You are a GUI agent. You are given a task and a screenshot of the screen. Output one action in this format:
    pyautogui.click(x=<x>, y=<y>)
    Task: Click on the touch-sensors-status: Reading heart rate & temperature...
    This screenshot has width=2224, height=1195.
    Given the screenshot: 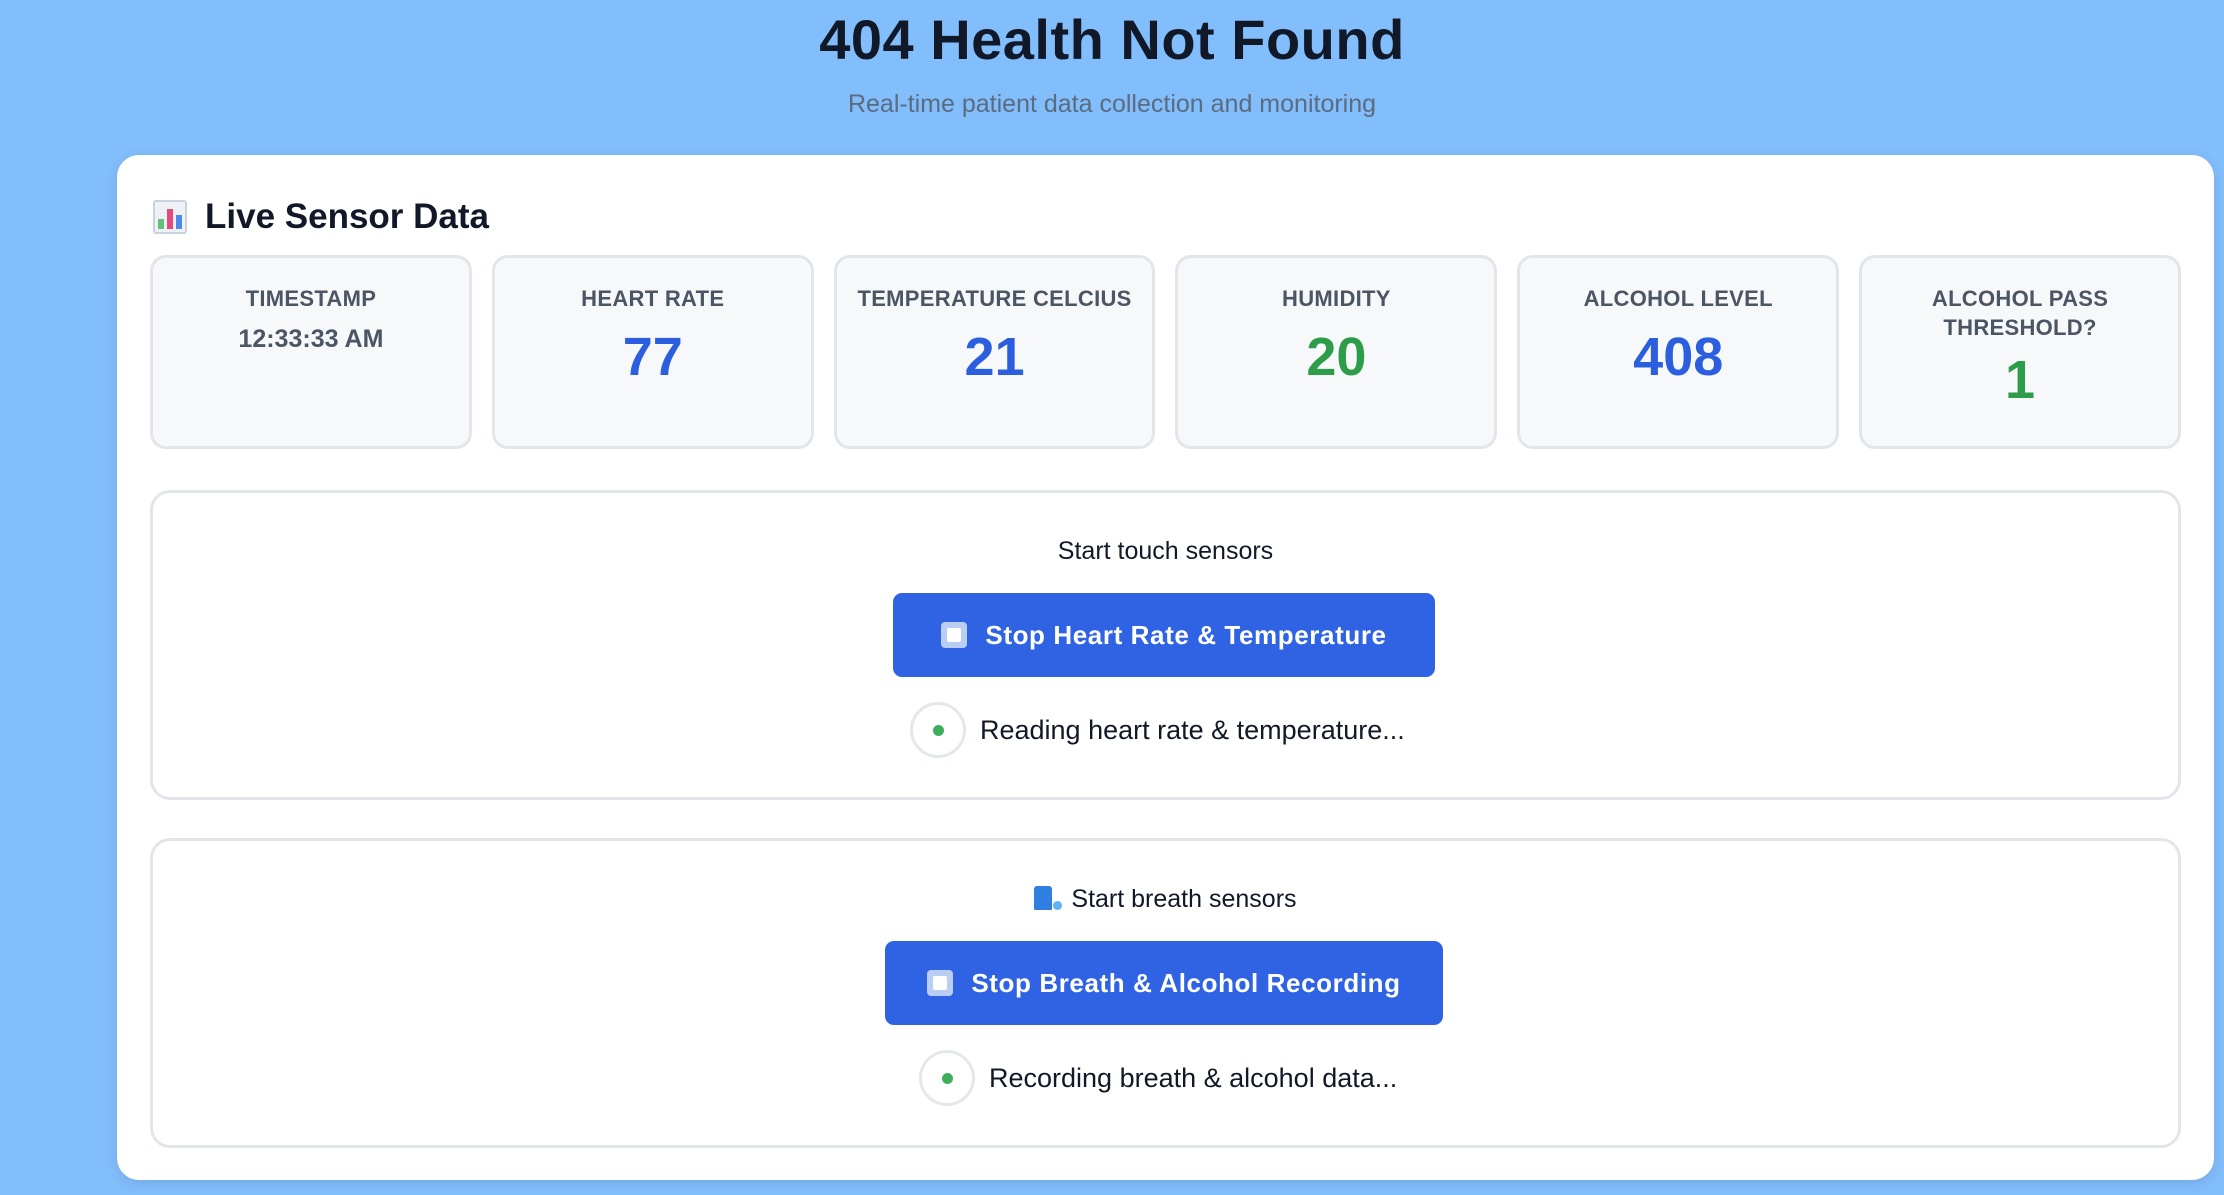 What is the action you would take?
    pyautogui.click(x=1157, y=730)
    